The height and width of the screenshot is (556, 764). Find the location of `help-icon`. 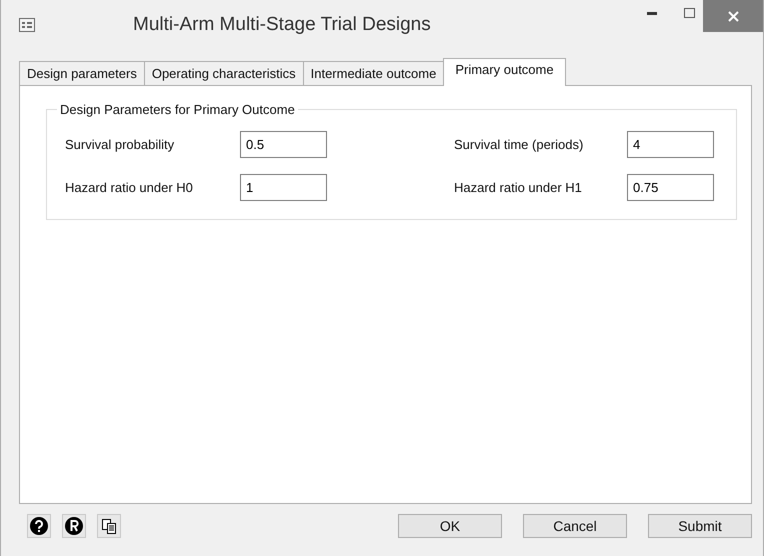

help-icon is located at coordinates (39, 526).